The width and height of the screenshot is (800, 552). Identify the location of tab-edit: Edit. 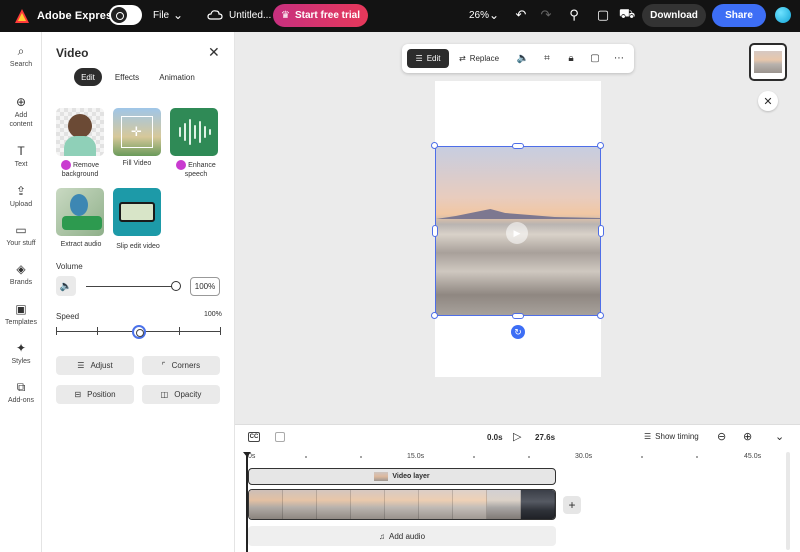
(88, 77).